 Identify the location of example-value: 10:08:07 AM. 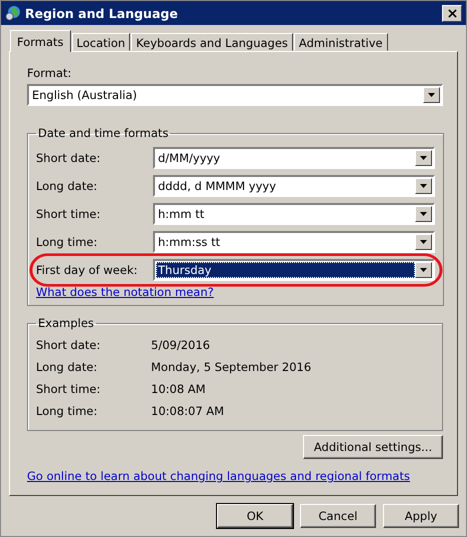
(187, 411).